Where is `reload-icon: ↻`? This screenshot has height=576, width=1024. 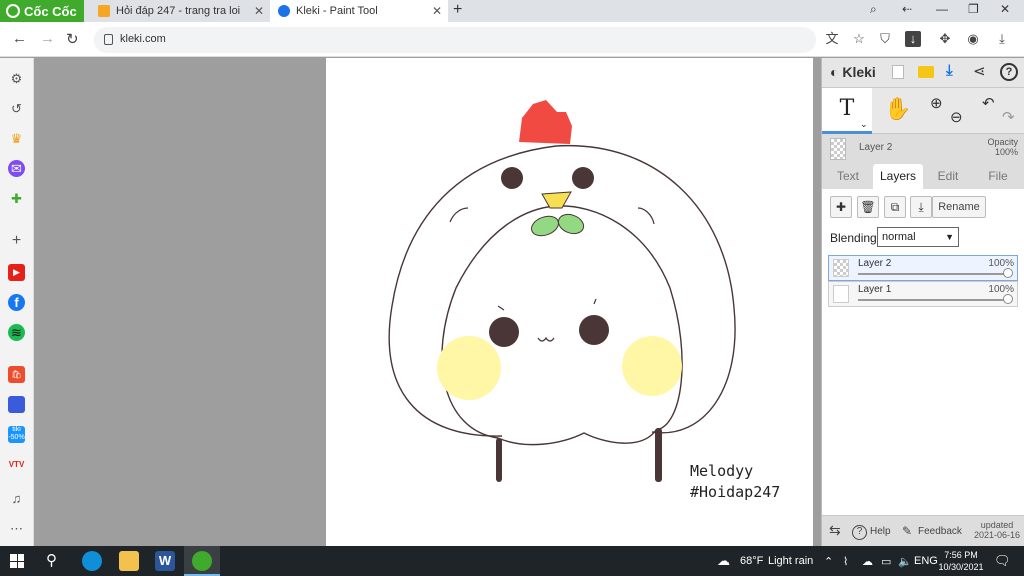 reload-icon: ↻ is located at coordinates (72, 39).